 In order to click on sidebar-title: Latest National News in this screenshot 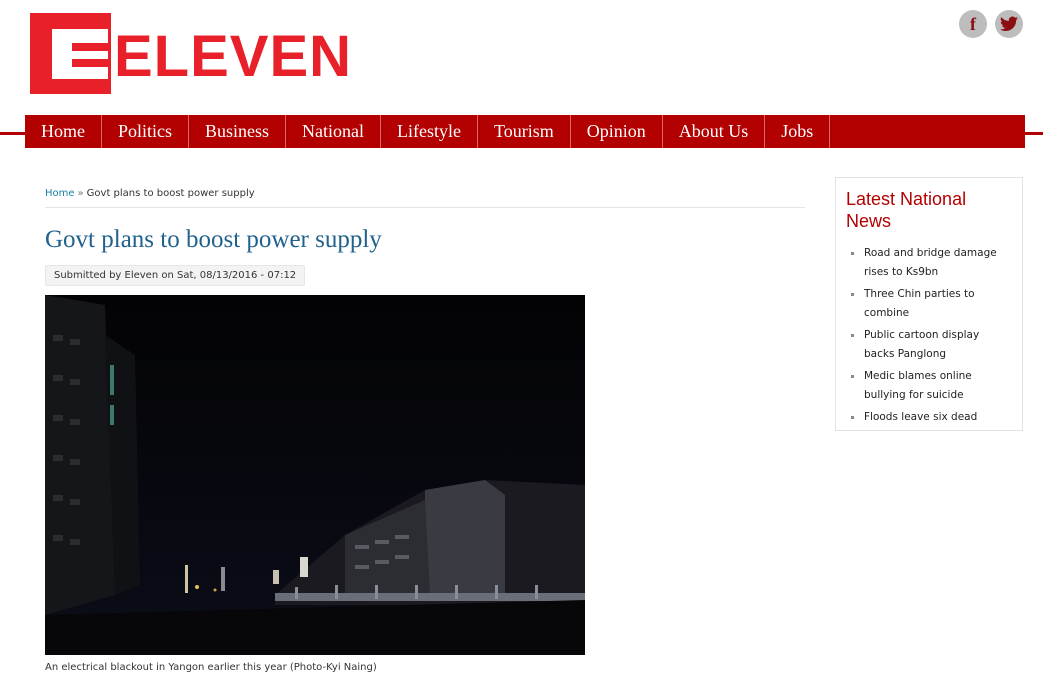, I will do `click(906, 210)`.